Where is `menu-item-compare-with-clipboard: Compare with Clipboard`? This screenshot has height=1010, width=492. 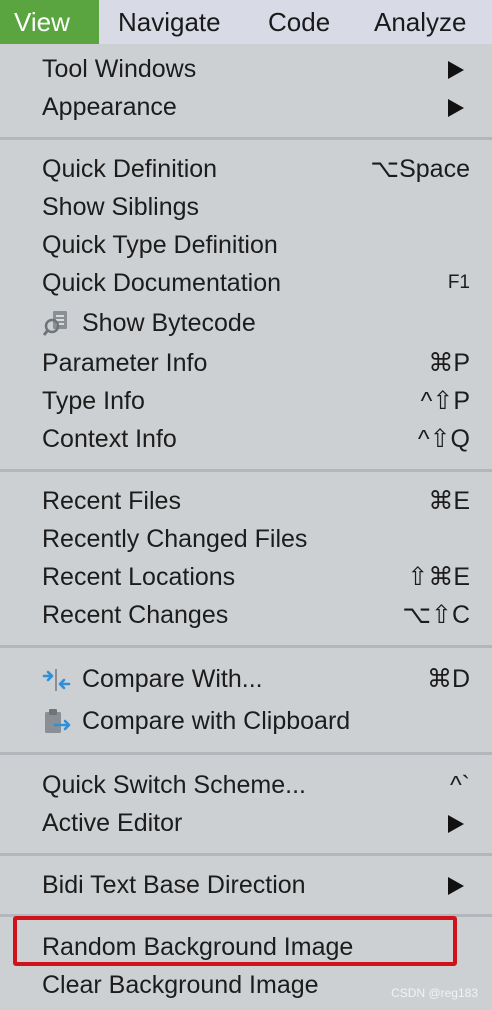
menu-item-compare-with-clipboard: Compare with Clipboard is located at coordinates (246, 721).